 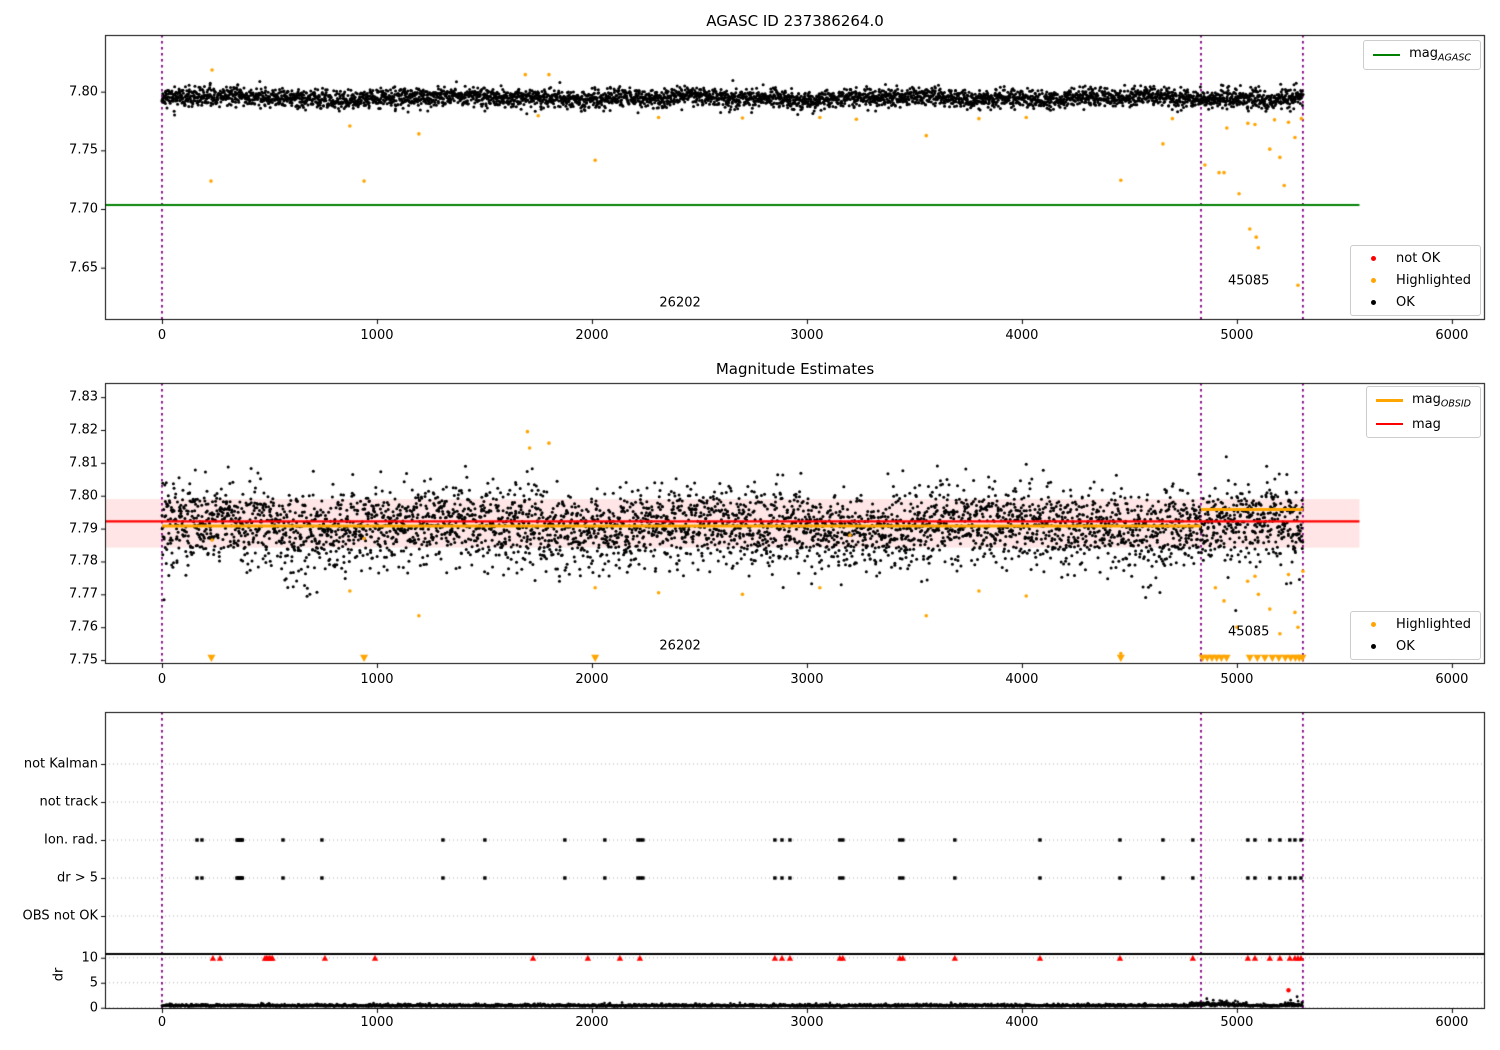 I want to click on legend-row-highlighted: Highlighted, so click(x=1415, y=280).